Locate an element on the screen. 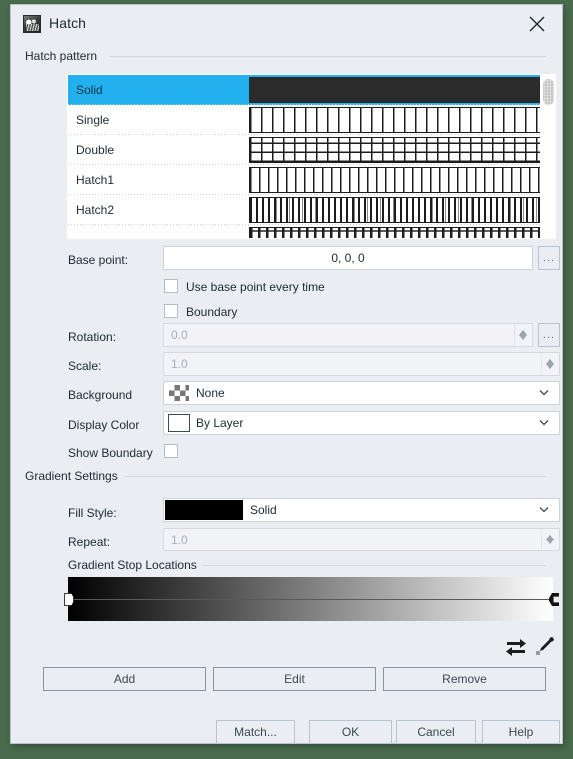 Image resolution: width=573 pixels, height=759 pixels. fill-style-value: Solid is located at coordinates (263, 510).